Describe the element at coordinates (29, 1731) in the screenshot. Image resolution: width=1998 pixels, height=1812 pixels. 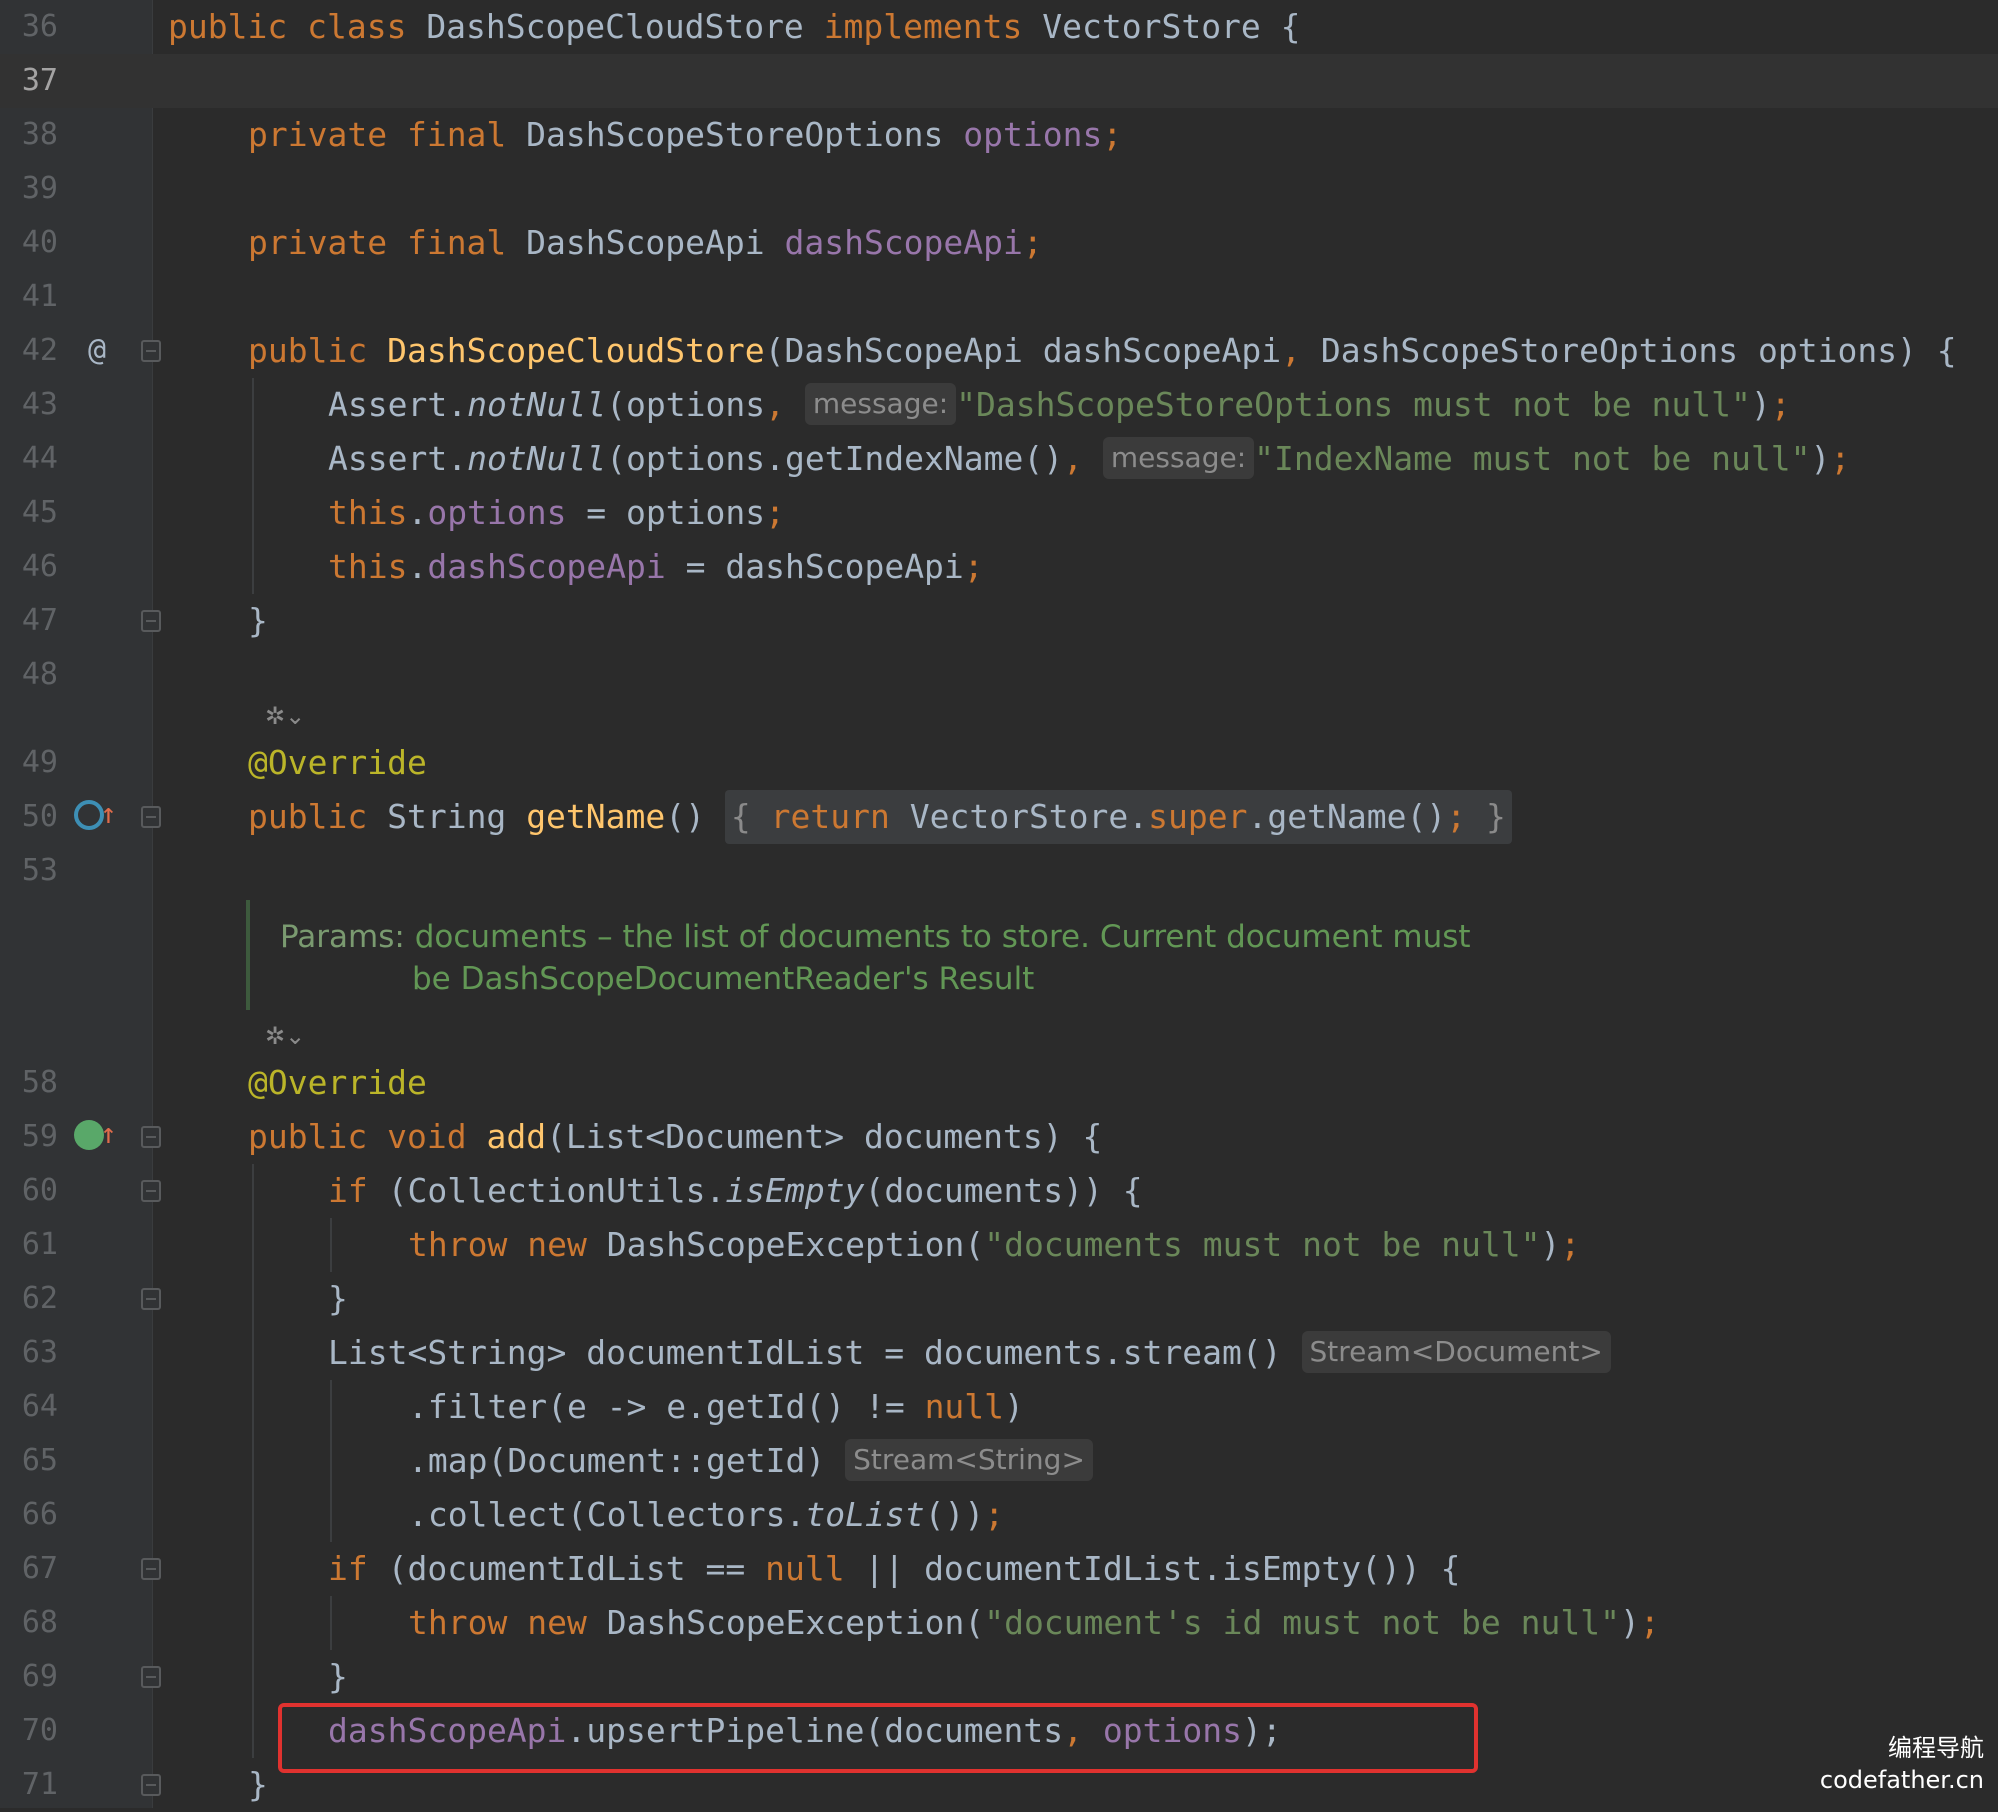
I see `line-number: 70` at that location.